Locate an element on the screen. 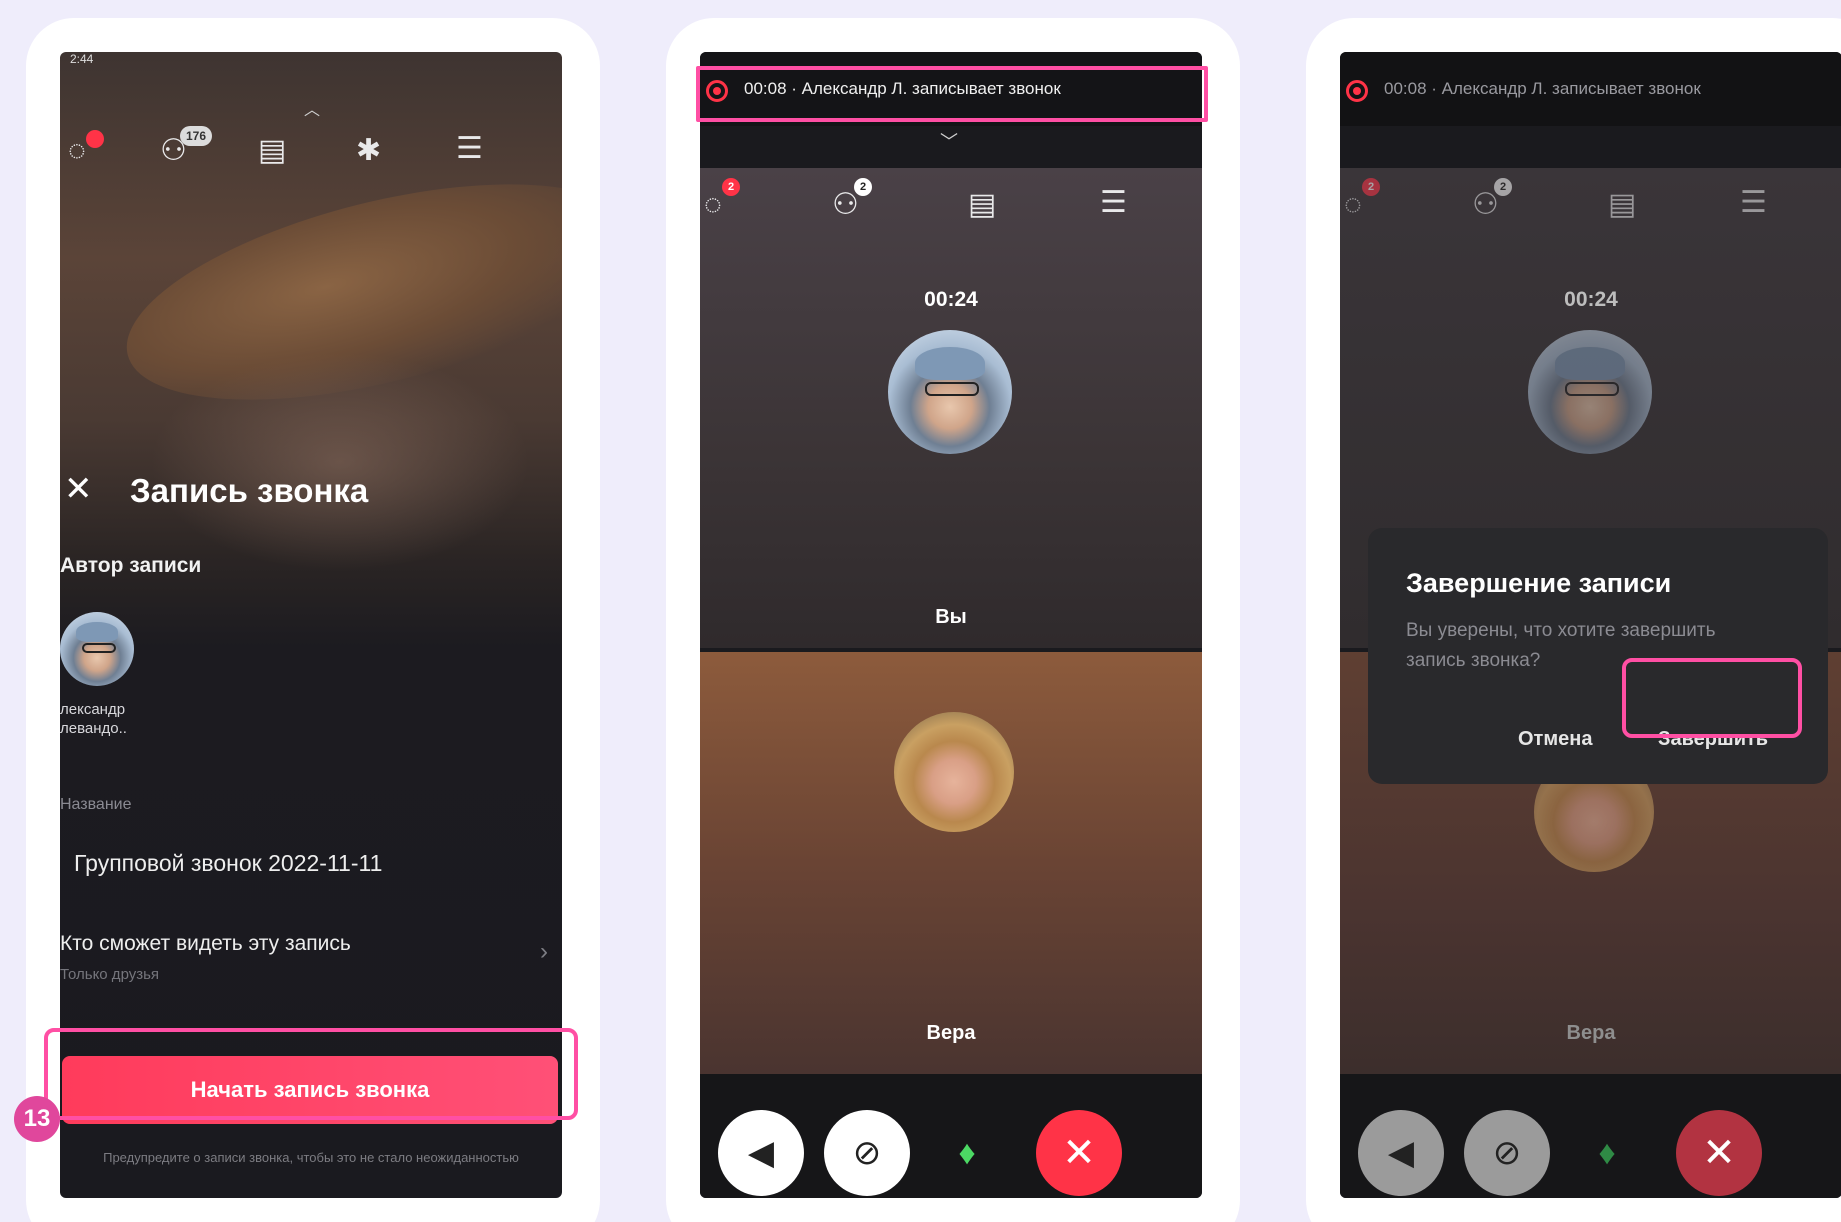  call-toolbar: ◌ ⚇ 176 ▤ ✱ ☰ is located at coordinates (311, 152).